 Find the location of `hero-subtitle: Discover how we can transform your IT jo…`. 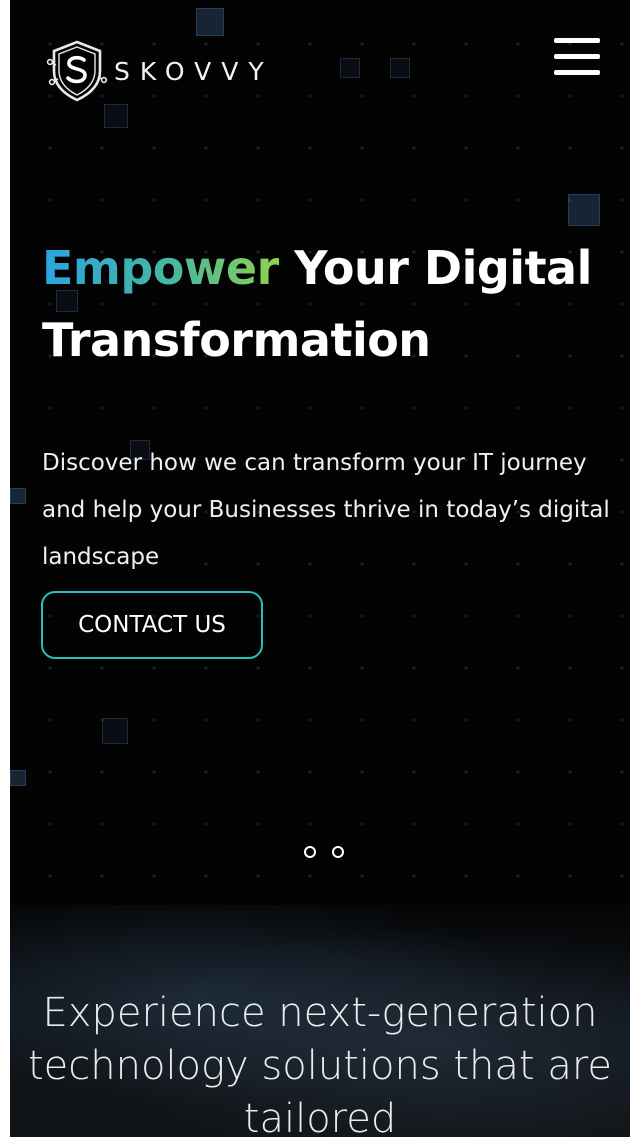

hero-subtitle: Discover how we can transform your IT jo… is located at coordinates (326, 510).